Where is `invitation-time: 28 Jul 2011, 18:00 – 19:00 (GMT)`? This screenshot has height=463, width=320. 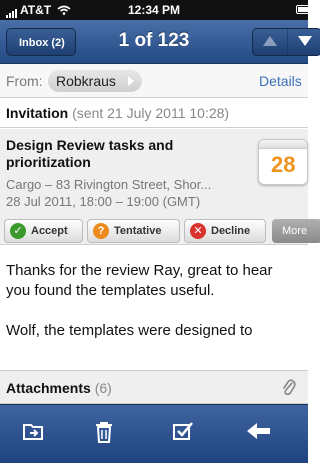 invitation-time: 28 Jul 2011, 18:00 – 19:00 (GMT) is located at coordinates (103, 201).